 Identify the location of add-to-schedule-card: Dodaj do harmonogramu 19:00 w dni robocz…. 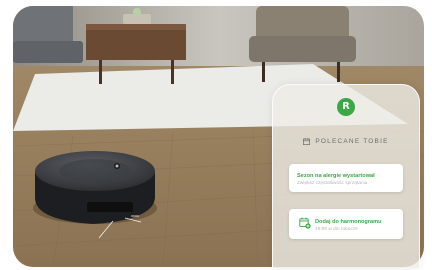
(346, 224).